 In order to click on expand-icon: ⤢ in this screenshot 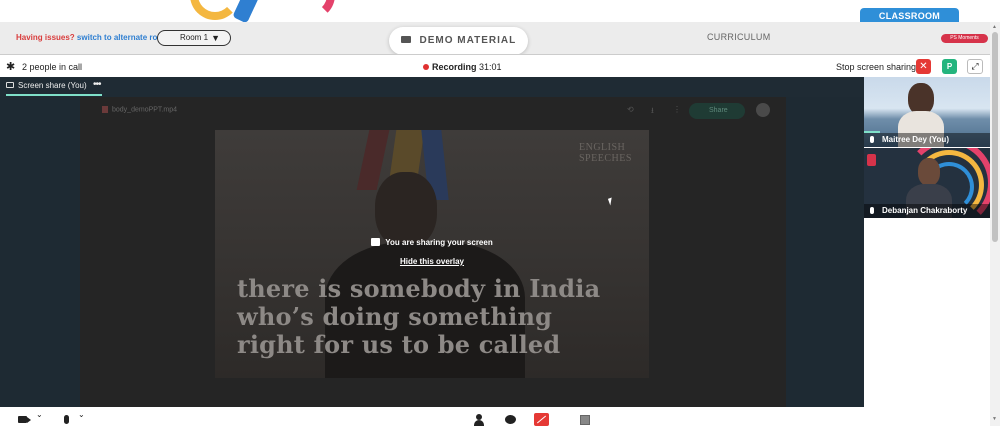, I will do `click(975, 66)`.